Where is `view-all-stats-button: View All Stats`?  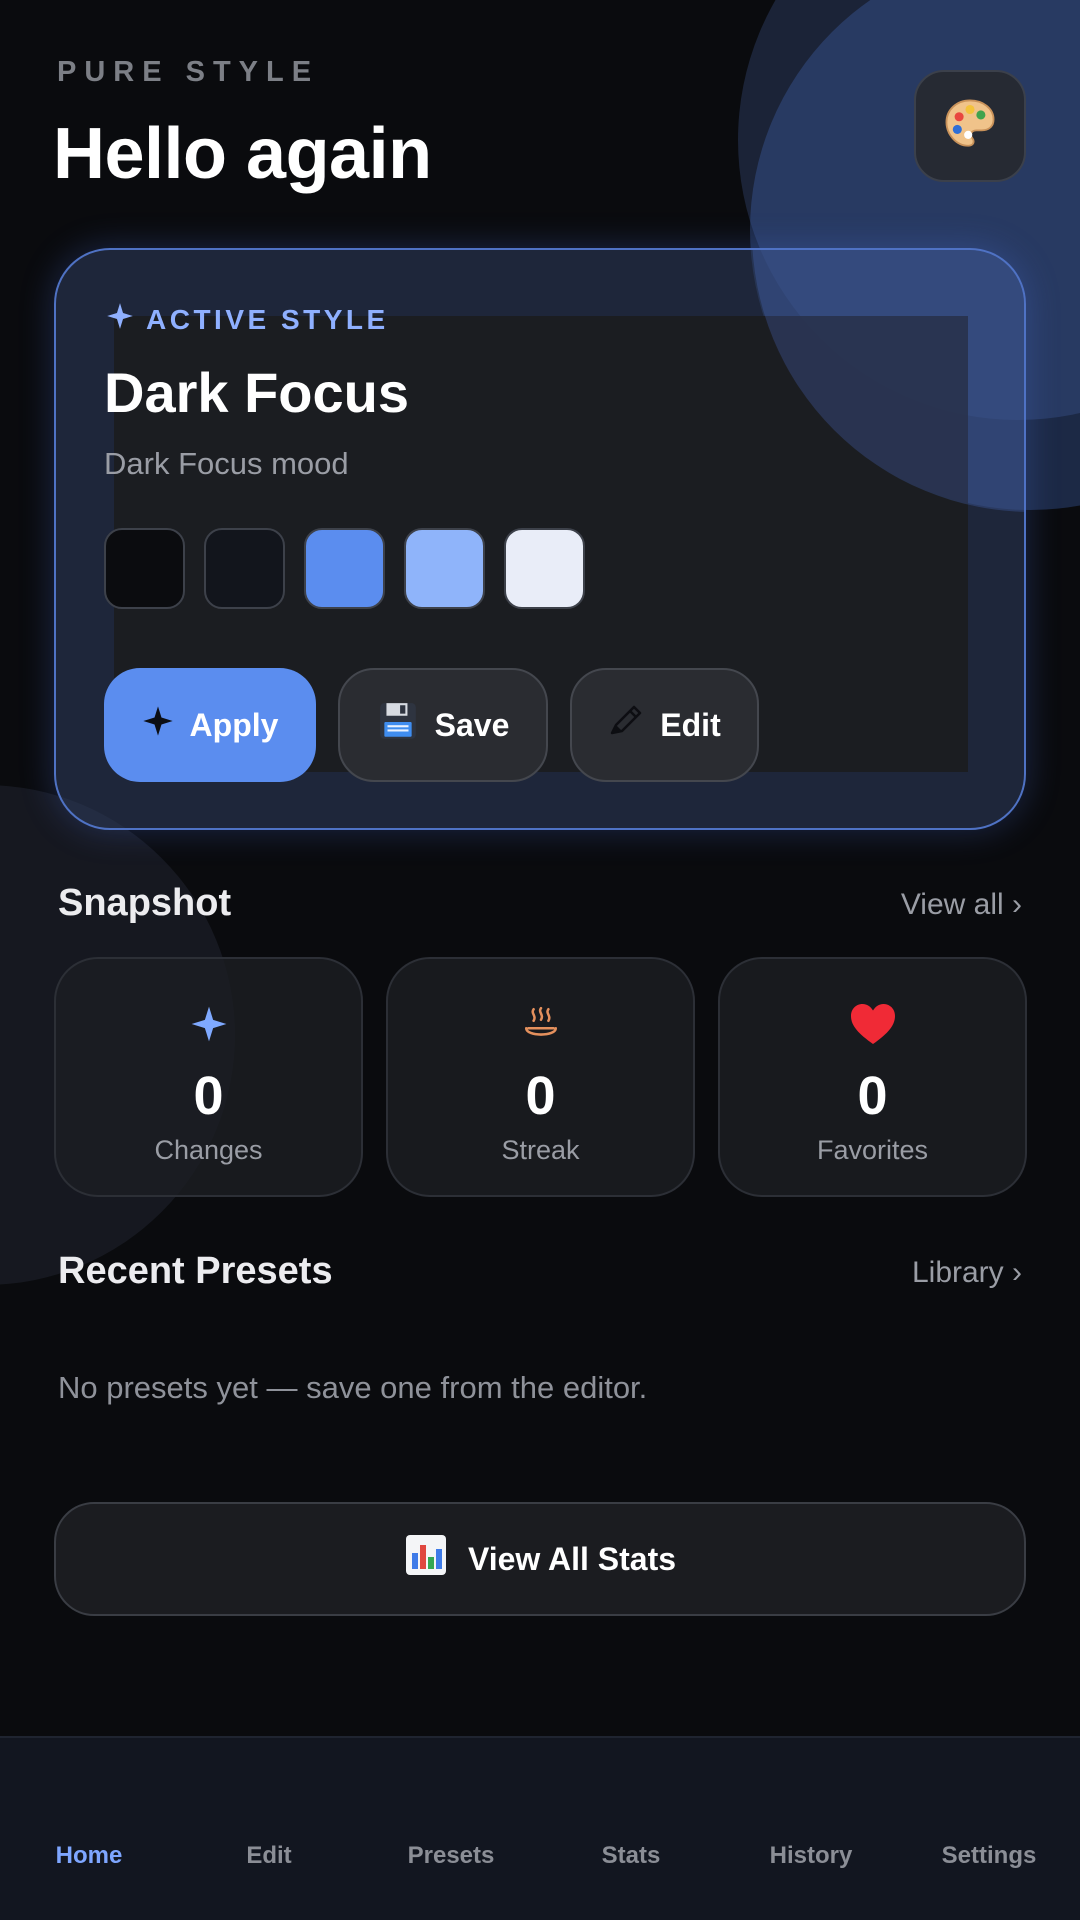 view-all-stats-button: View All Stats is located at coordinates (540, 1559).